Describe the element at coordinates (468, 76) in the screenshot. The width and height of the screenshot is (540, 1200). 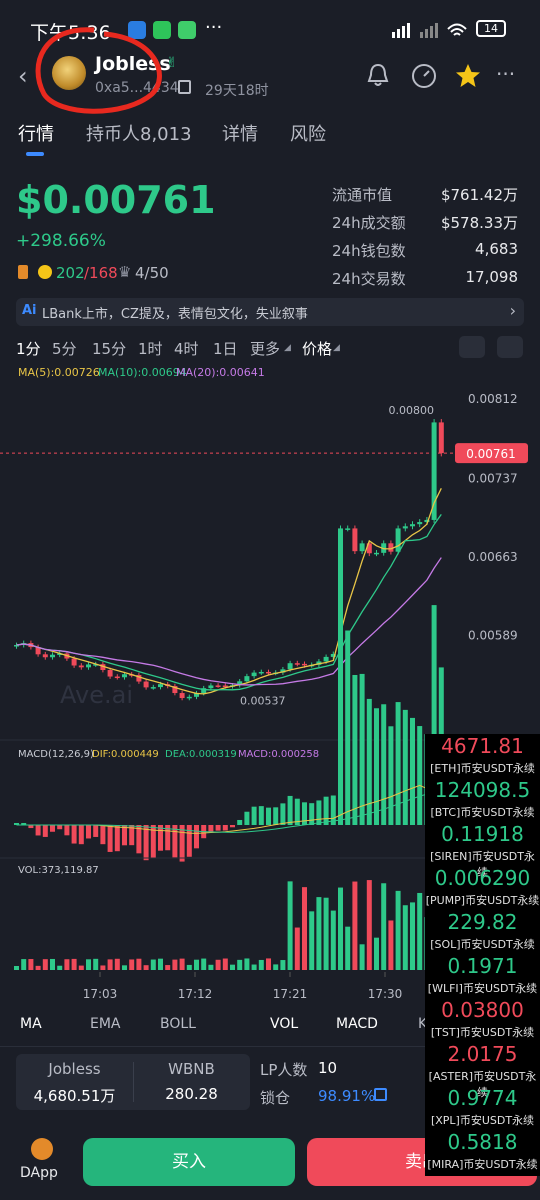
I see `favorite-star-icon` at that location.